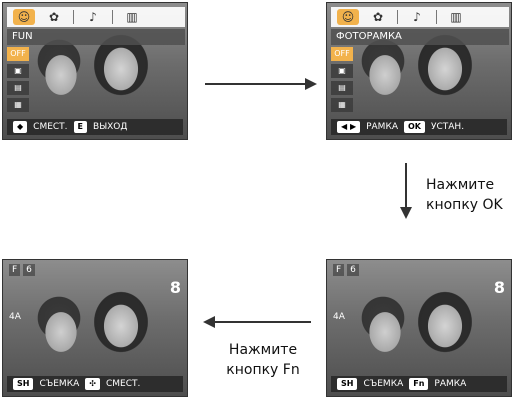  I want to click on instruction-ok: Нажмите кнопку OK, so click(474, 195).